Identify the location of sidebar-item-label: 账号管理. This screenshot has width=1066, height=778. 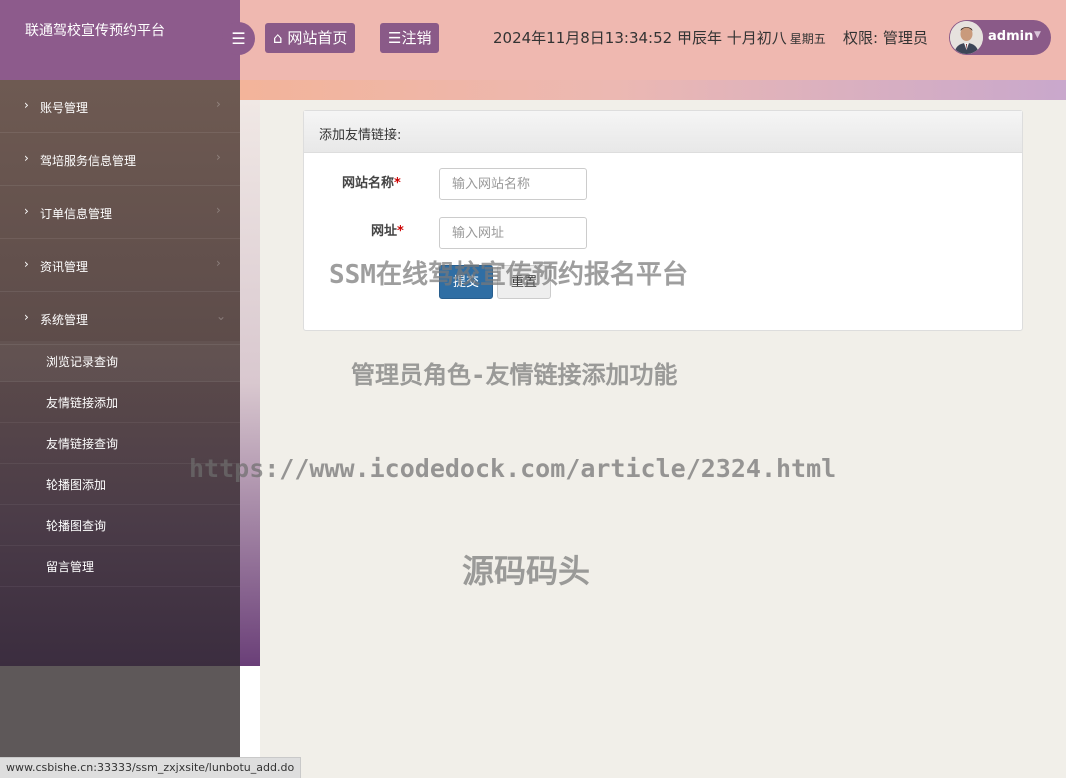
(64, 108).